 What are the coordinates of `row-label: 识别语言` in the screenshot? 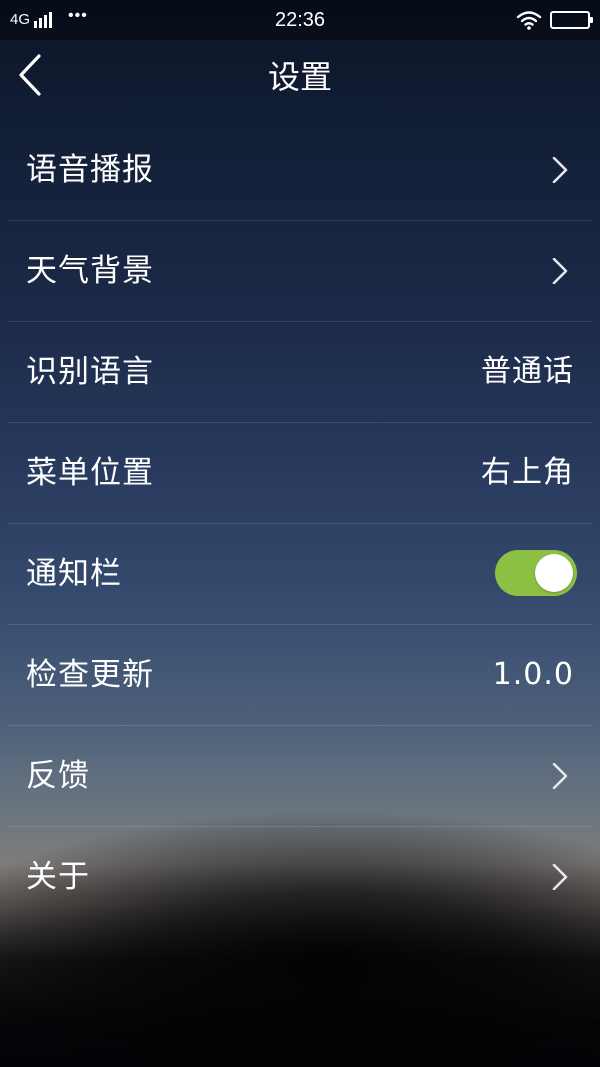 It's located at (90, 372).